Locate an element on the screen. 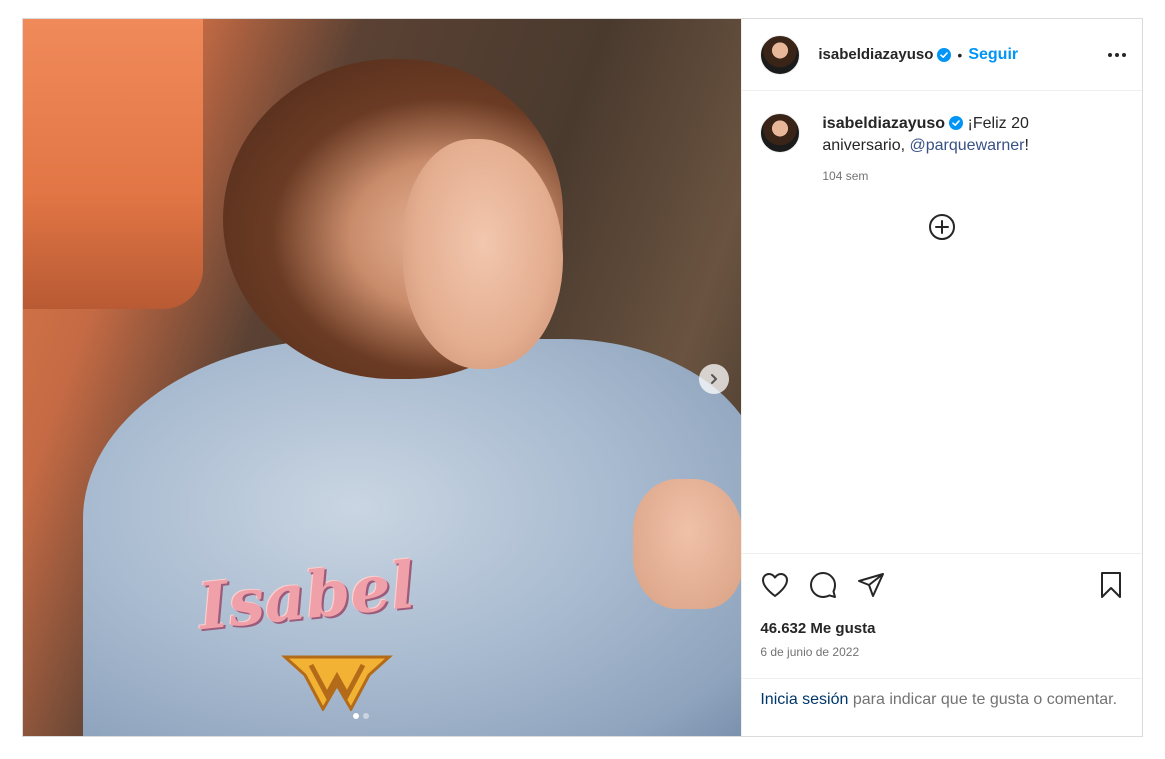 This screenshot has height=759, width=1165. like-button is located at coordinates (775, 585).